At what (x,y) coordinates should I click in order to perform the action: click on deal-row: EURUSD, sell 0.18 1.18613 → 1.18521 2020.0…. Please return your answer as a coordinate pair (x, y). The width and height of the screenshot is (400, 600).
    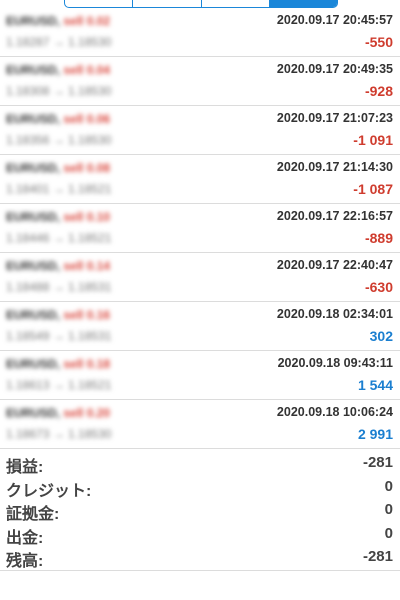
    Looking at the image, I should click on (200, 375).